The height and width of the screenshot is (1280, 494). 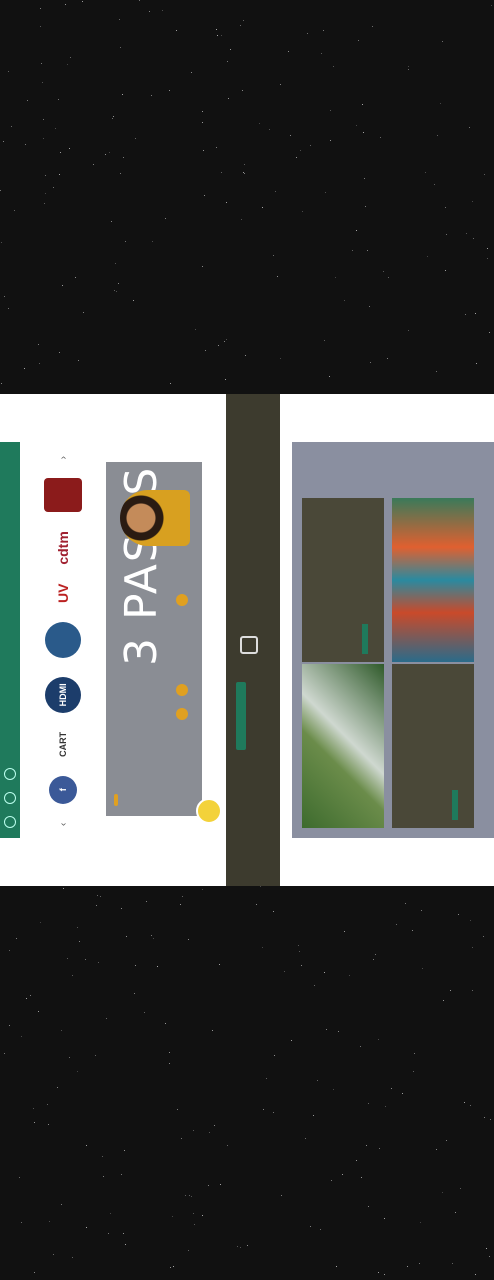 I want to click on round-logo, so click(x=63, y=639).